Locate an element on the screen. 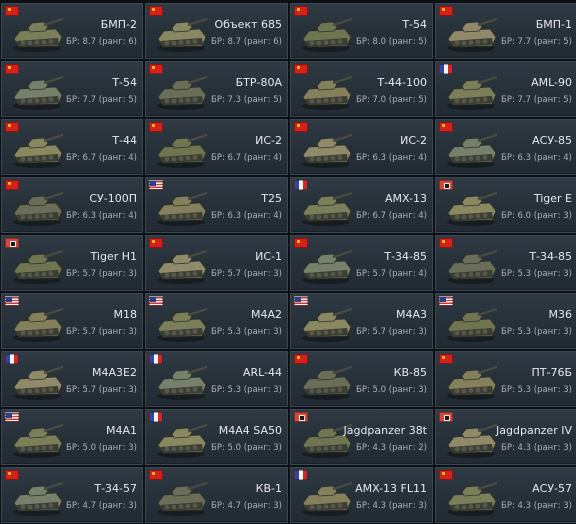 This screenshot has height=524, width=576. vehicle-card: Т-44-100 БР: 7.0 (ранг: 5) is located at coordinates (361, 89).